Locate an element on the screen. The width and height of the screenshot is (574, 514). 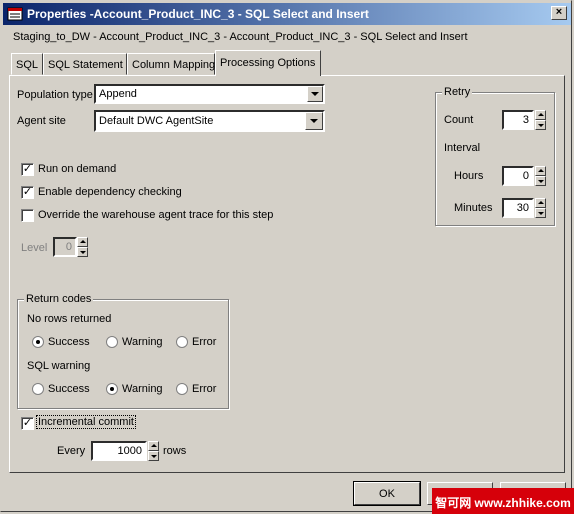
minutes-label: Minutes is located at coordinates (473, 208).